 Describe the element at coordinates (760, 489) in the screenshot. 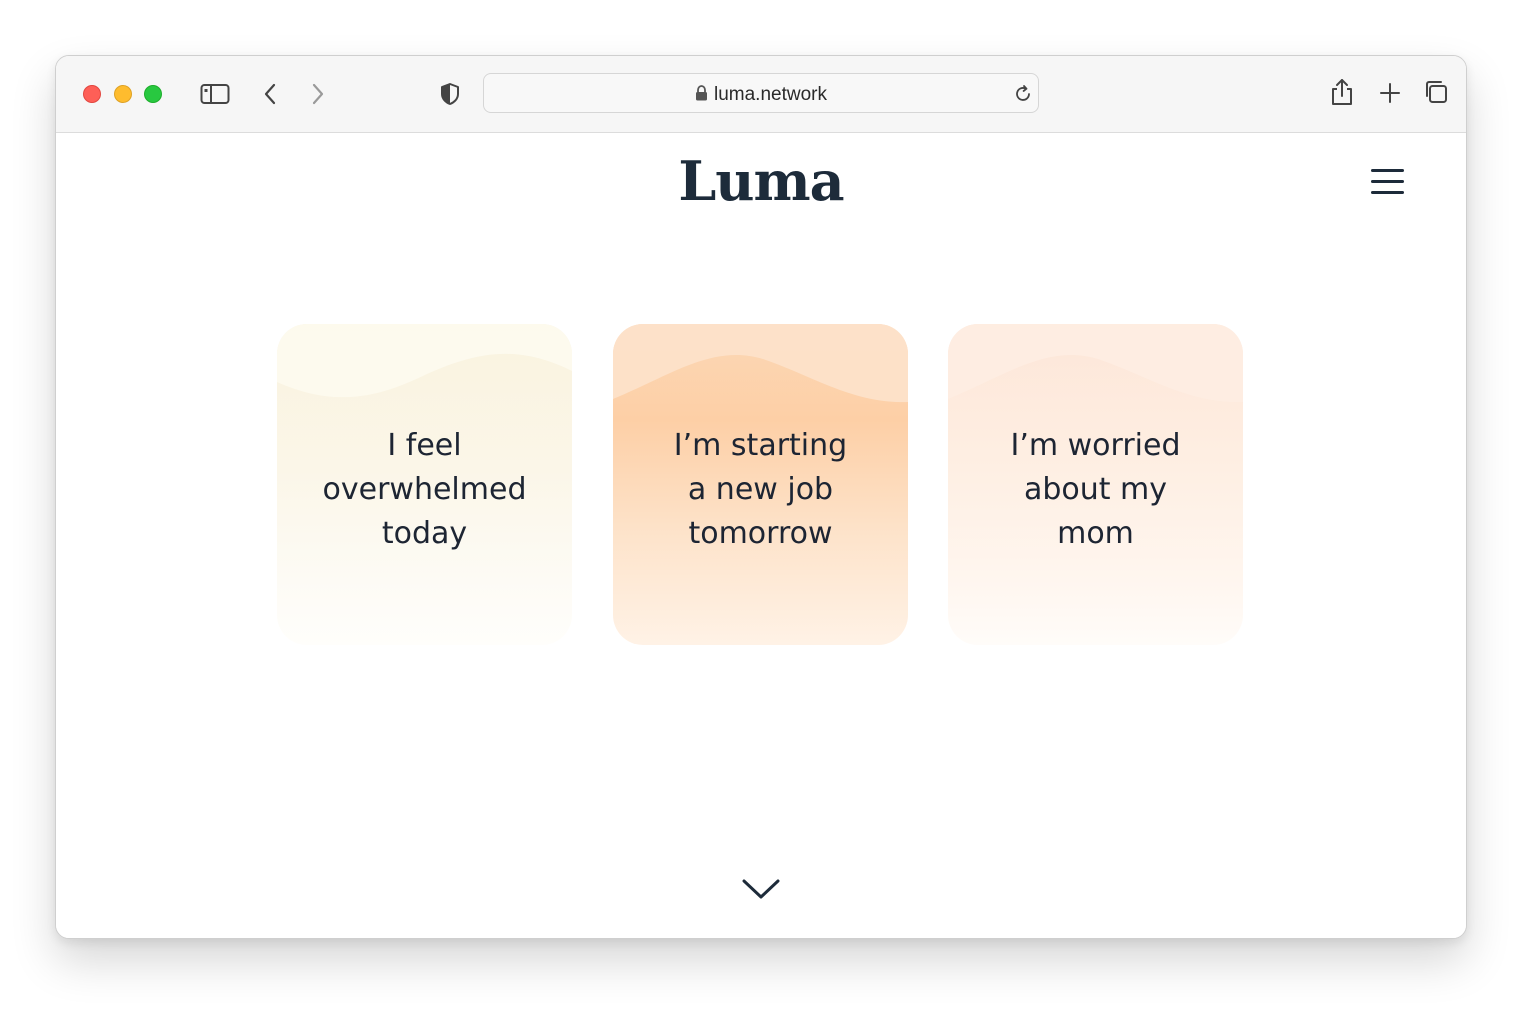

I see `prompt-card-label: I’m starting a new job tomorrow` at that location.